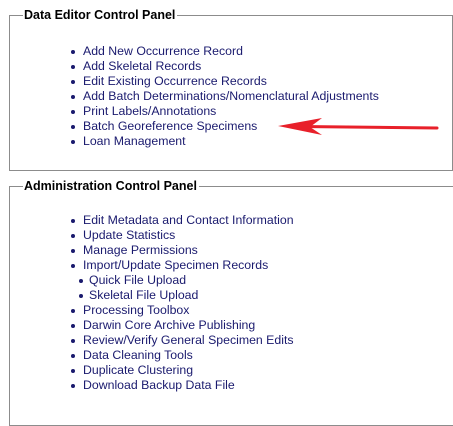  Describe the element at coordinates (175, 81) in the screenshot. I see `edit-existing-occurrence-records-link: Edit Existing Occurrence Records` at that location.